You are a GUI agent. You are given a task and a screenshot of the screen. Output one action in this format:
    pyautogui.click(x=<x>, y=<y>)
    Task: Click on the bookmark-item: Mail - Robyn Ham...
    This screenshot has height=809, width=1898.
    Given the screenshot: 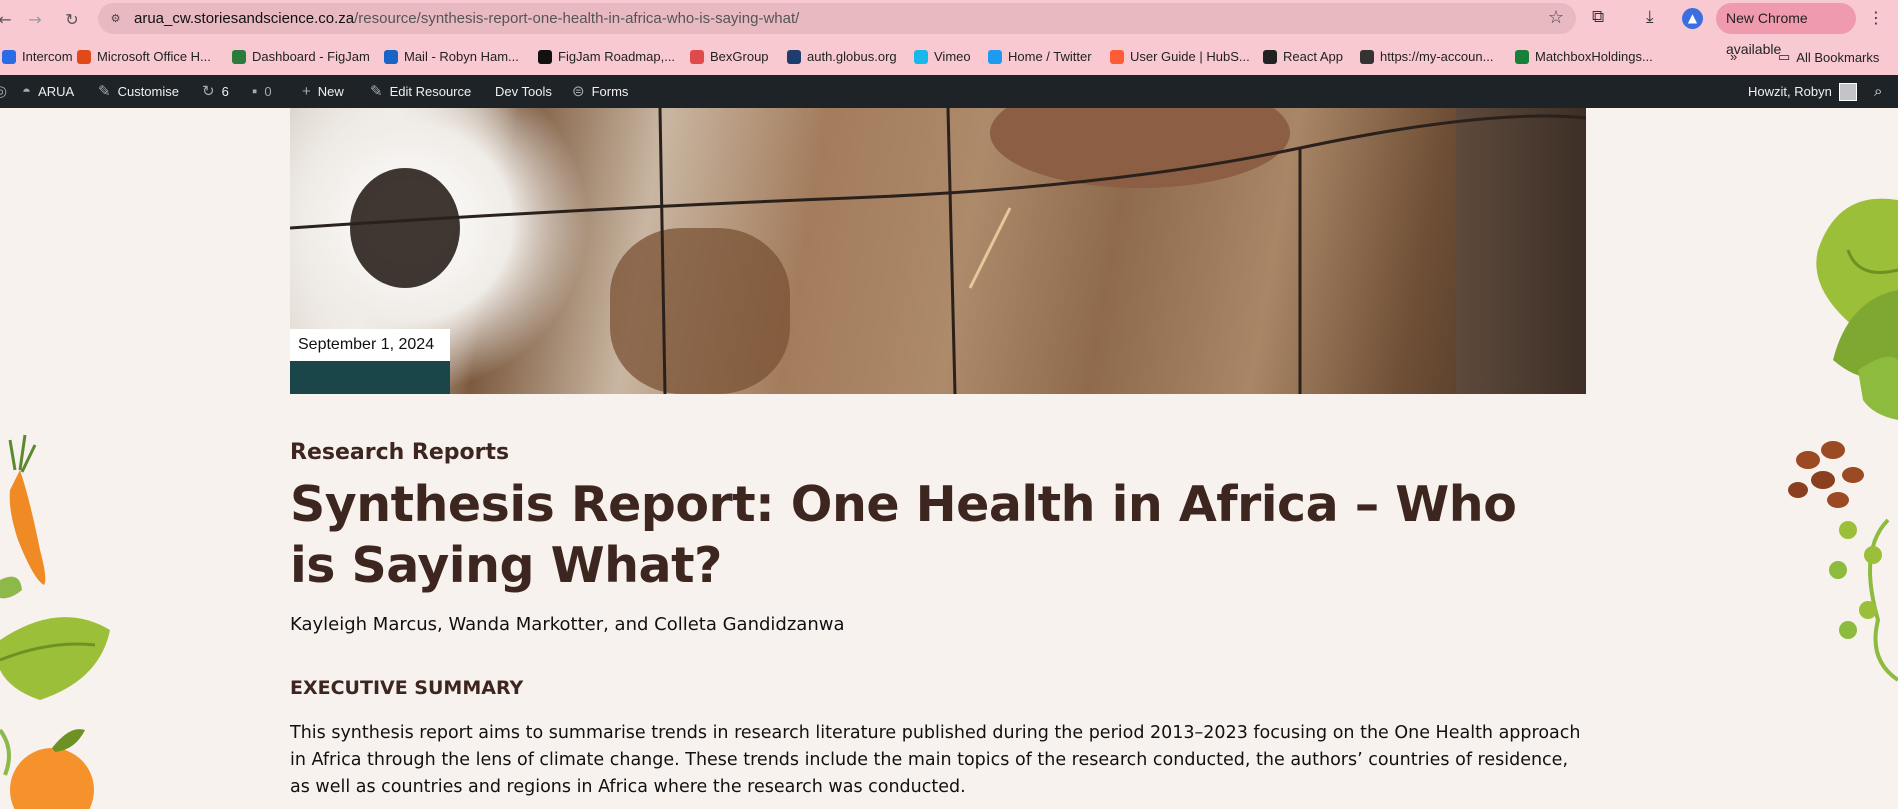 What is the action you would take?
    pyautogui.click(x=451, y=56)
    